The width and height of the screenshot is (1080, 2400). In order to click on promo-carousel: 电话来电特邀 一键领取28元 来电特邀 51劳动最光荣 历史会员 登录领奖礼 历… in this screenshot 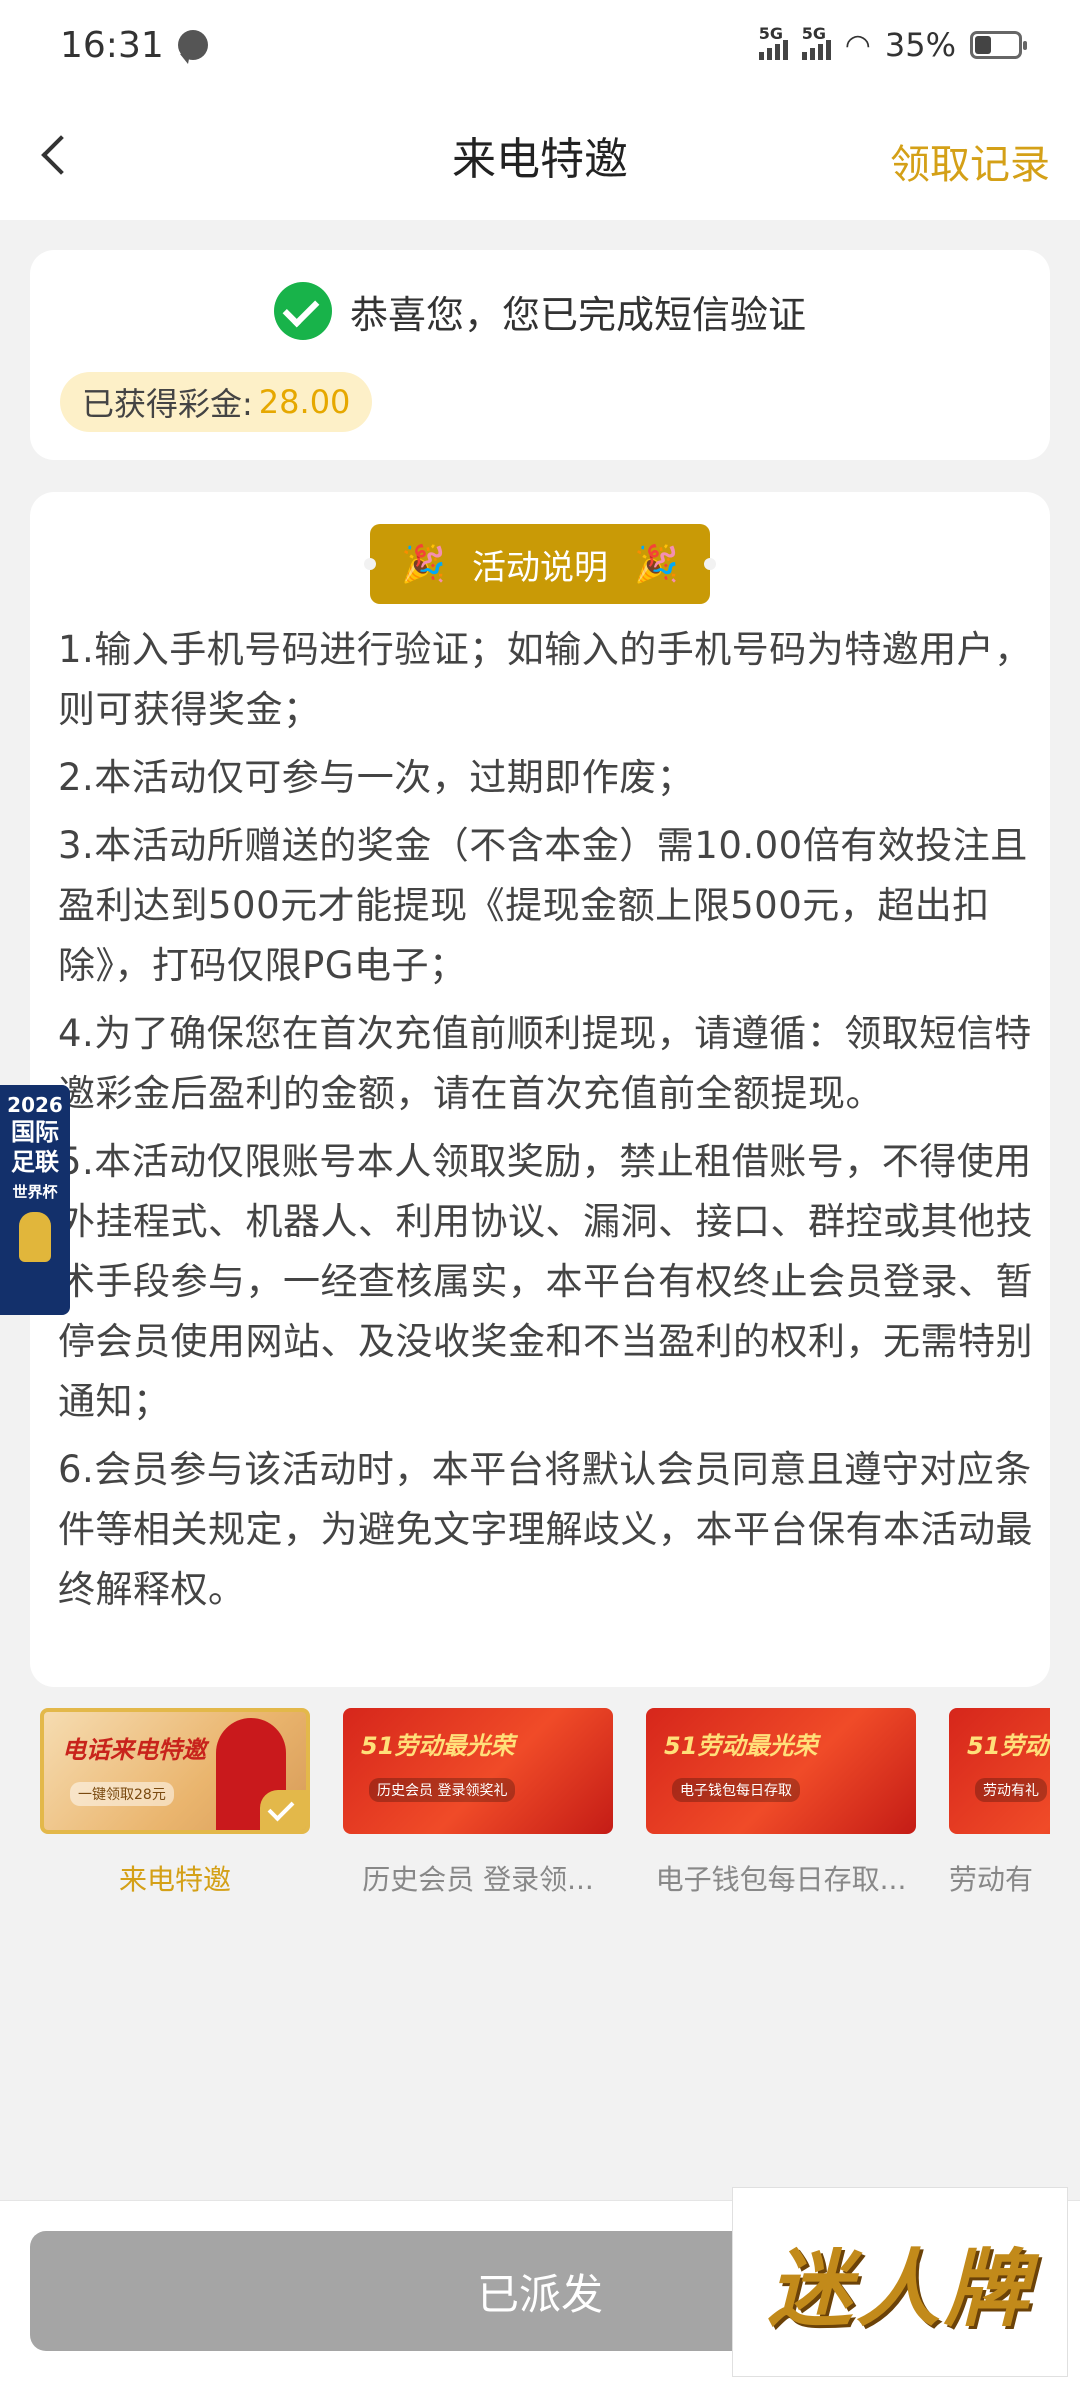, I will do `click(545, 1808)`.